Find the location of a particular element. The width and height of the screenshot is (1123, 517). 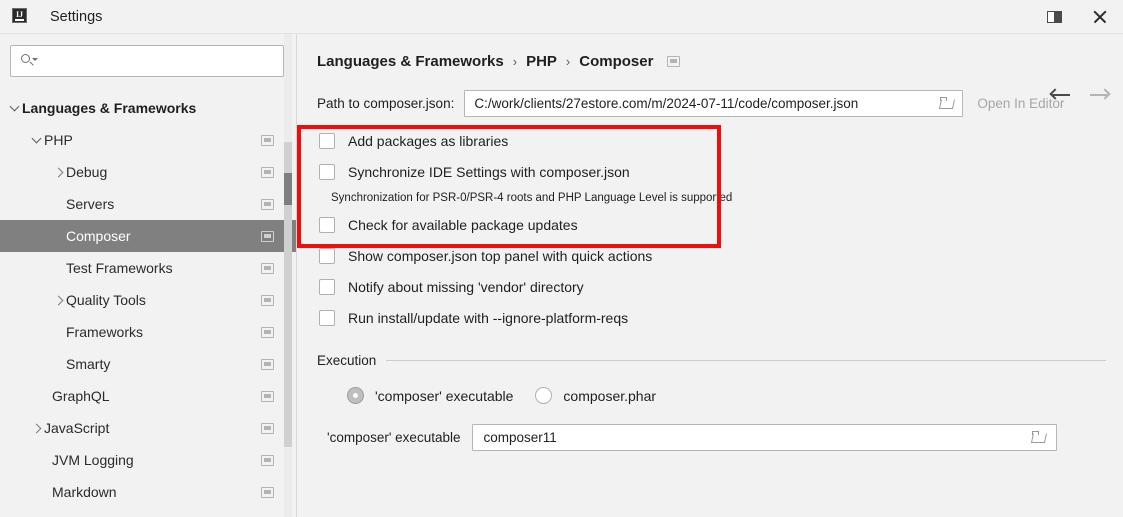

close-button is located at coordinates (1100, 16).